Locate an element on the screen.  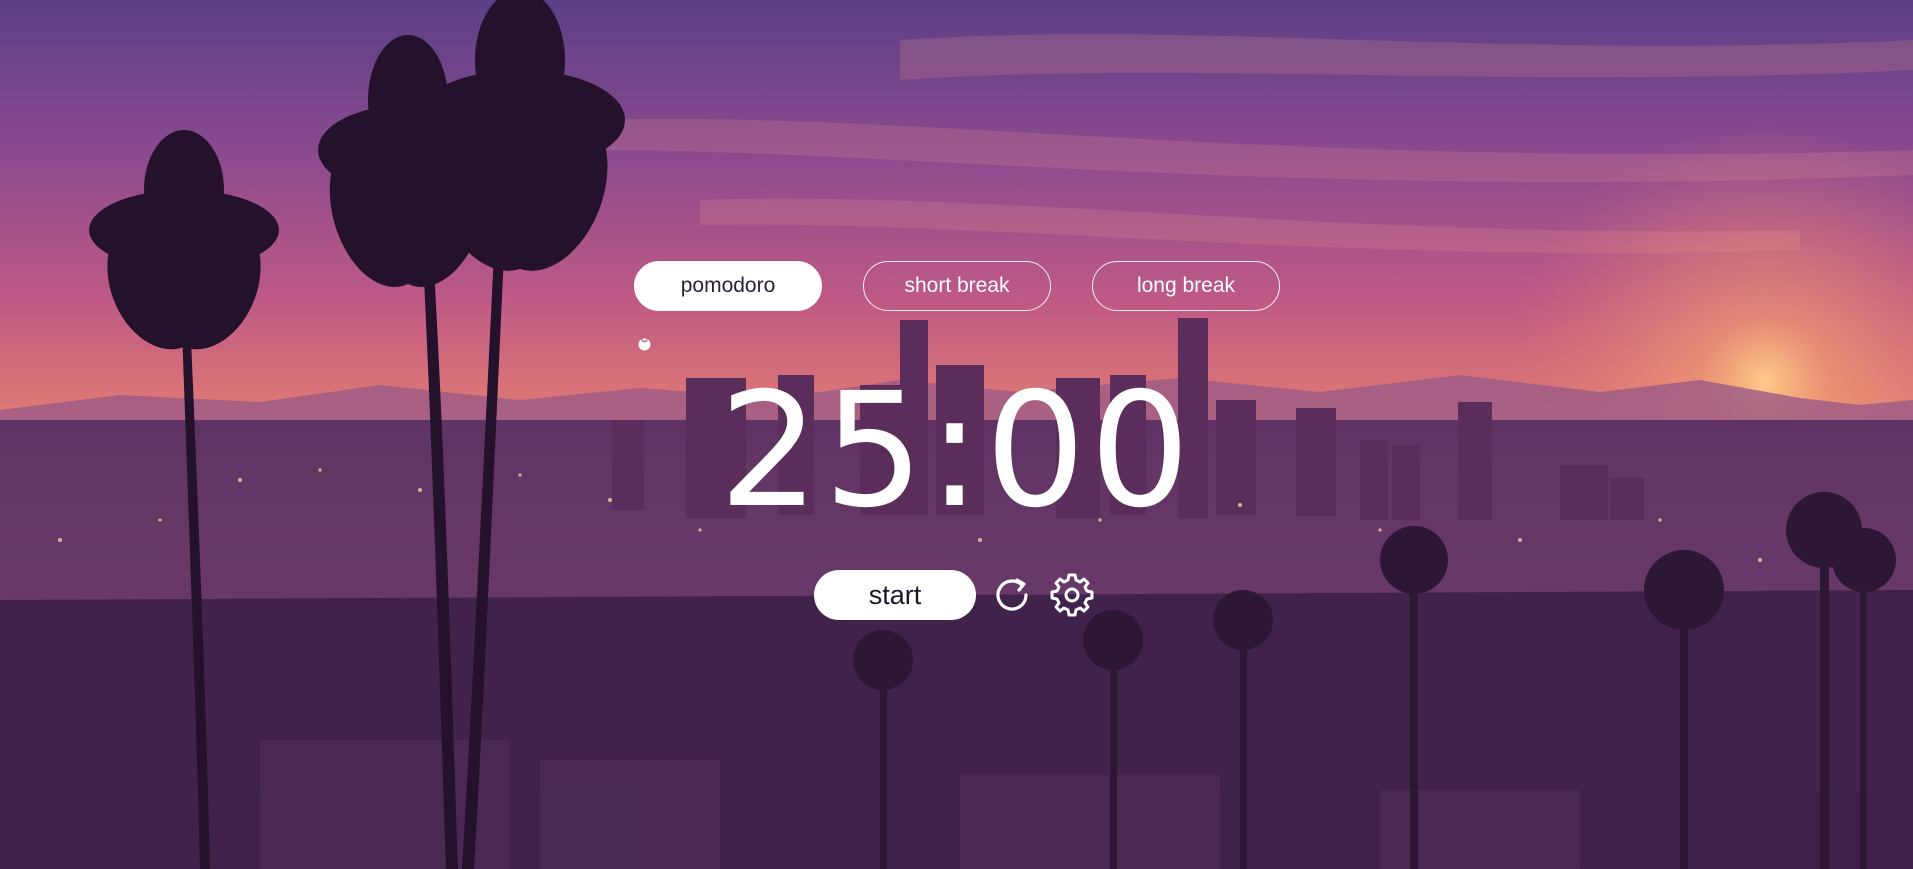
tomato-icon is located at coordinates (644, 343).